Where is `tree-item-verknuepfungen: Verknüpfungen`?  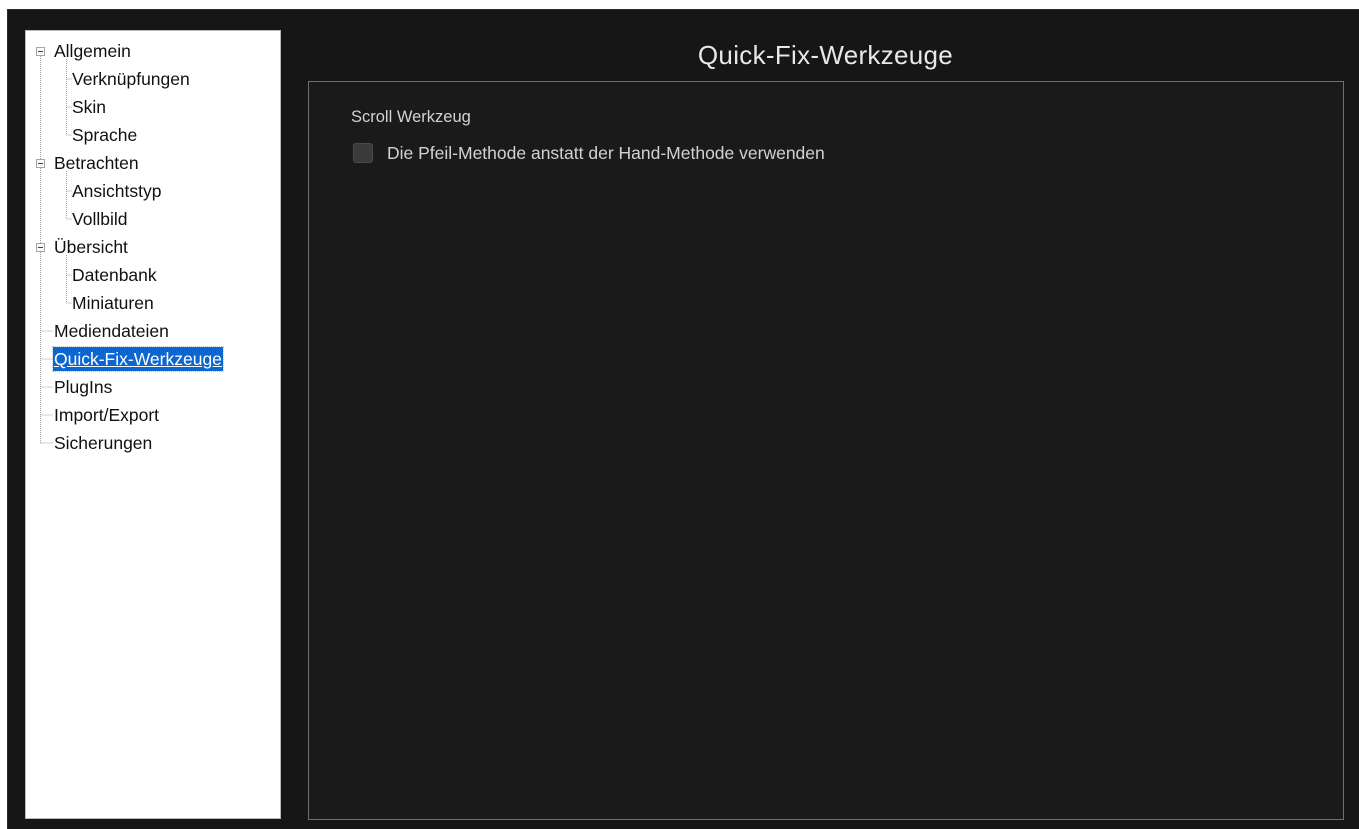 tree-item-verknuepfungen: Verknüpfungen is located at coordinates (131, 79).